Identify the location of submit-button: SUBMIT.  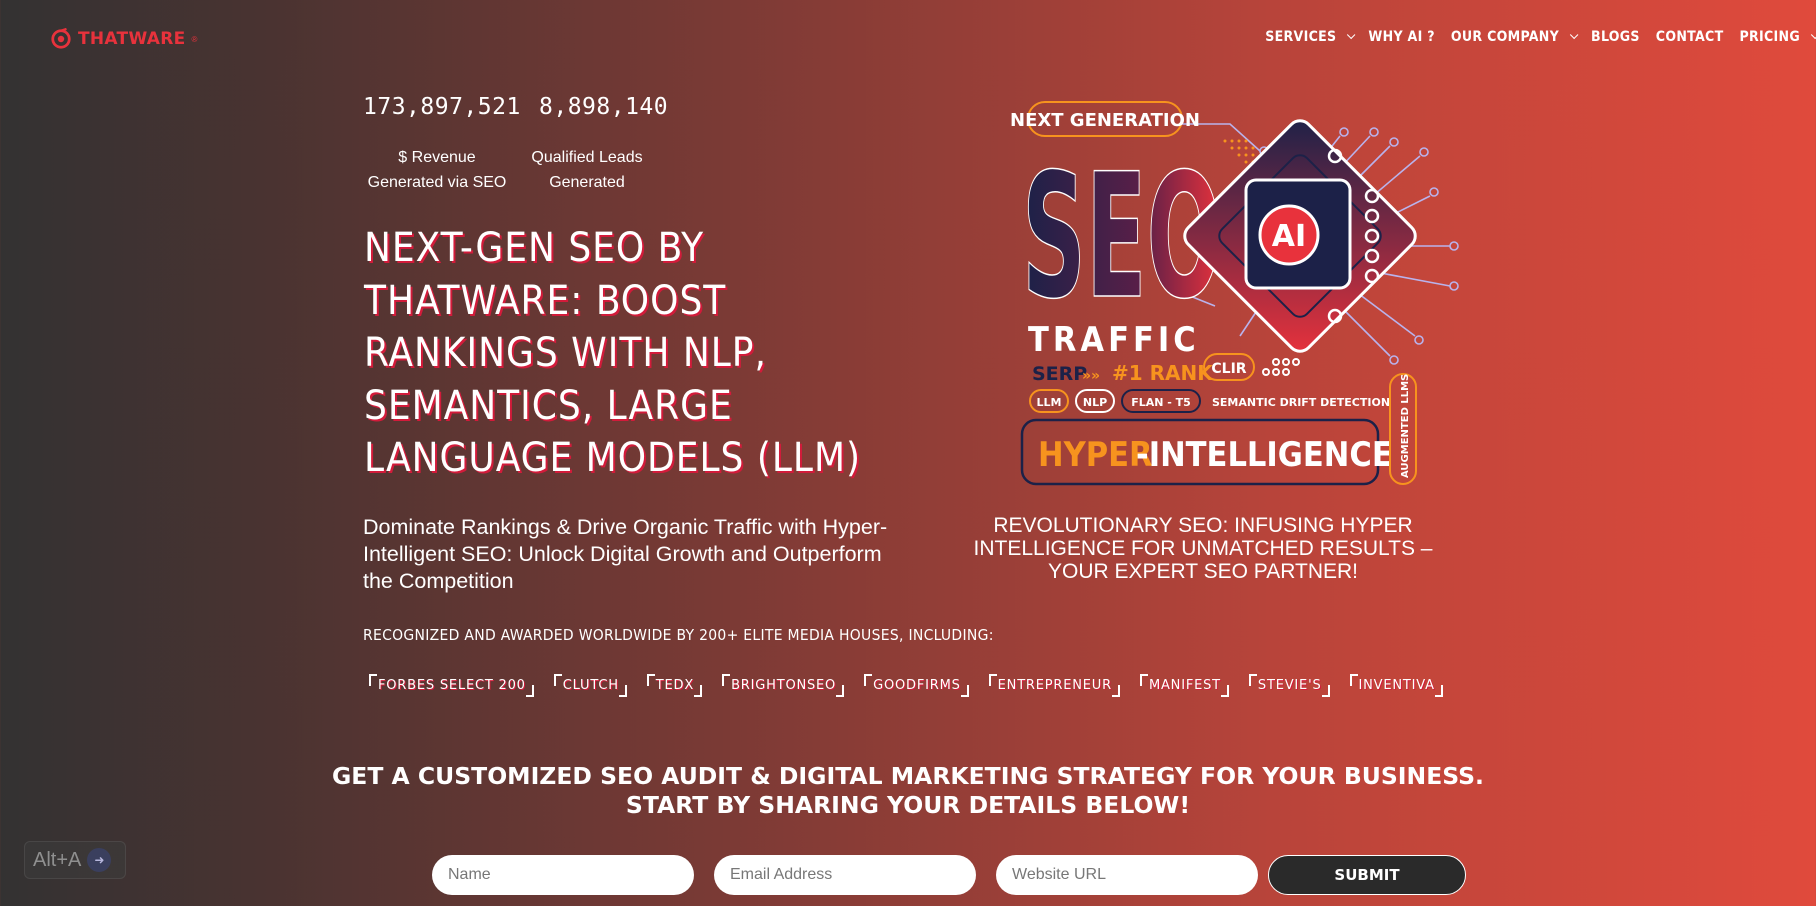
(1367, 875).